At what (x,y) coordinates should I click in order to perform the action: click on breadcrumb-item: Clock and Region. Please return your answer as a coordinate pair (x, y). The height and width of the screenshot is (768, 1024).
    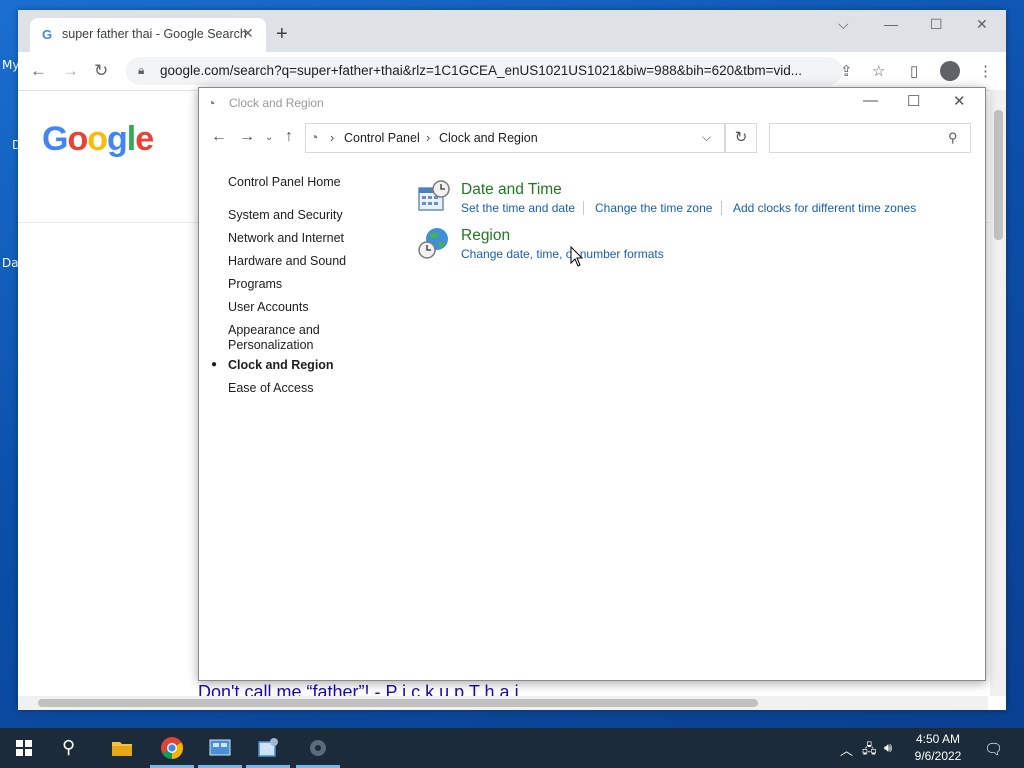
    Looking at the image, I should click on (488, 138).